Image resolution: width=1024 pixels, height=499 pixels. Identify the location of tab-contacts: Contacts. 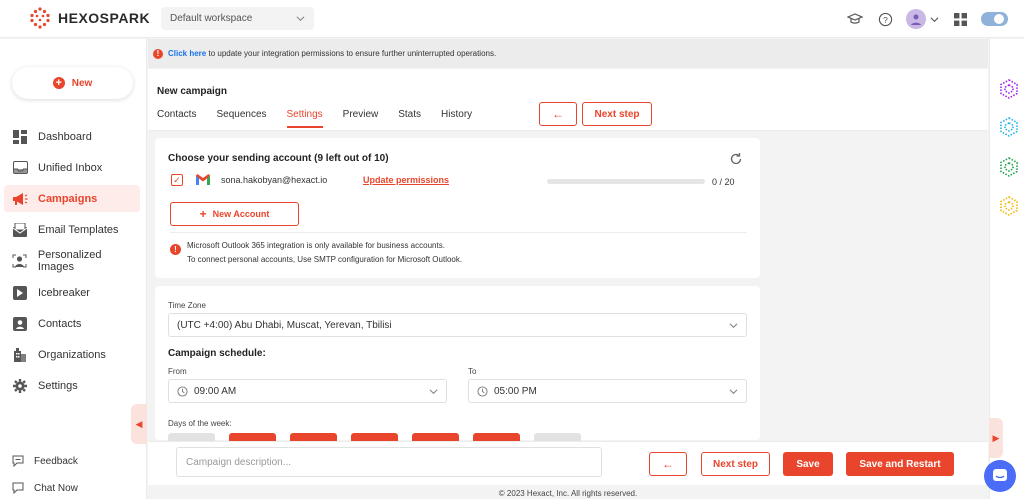
(176, 118).